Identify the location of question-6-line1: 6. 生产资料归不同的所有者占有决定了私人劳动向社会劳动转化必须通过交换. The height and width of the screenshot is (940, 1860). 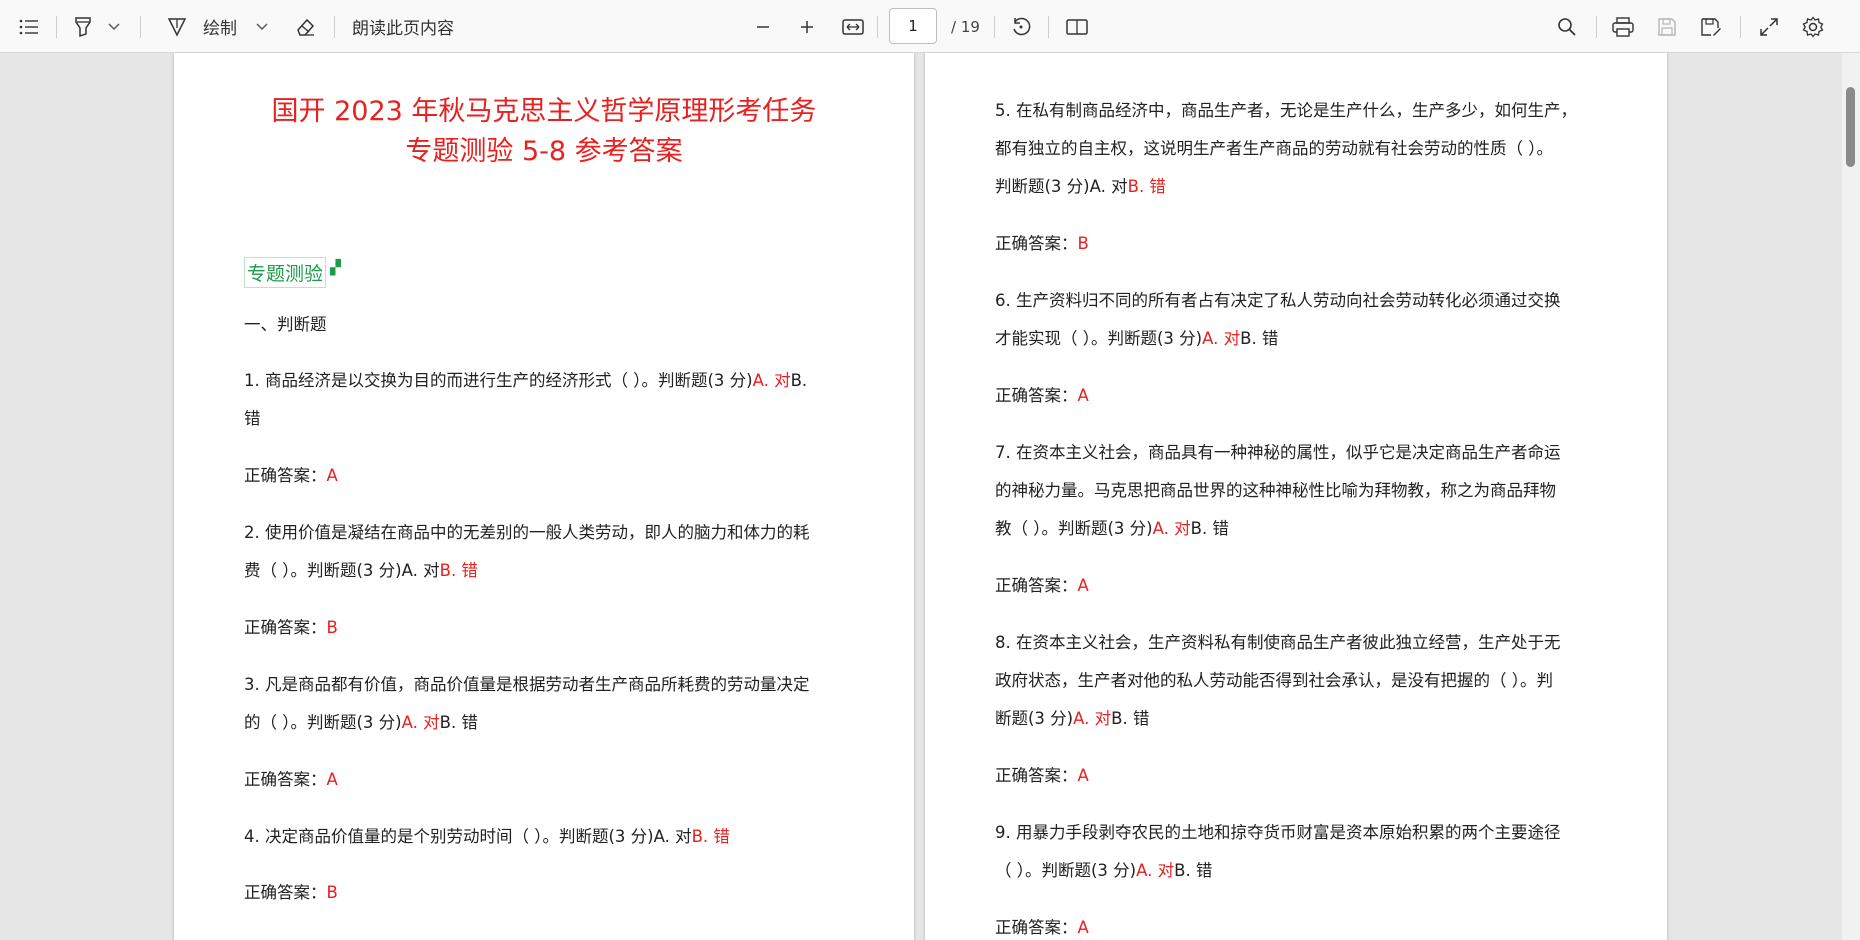
(1278, 300).